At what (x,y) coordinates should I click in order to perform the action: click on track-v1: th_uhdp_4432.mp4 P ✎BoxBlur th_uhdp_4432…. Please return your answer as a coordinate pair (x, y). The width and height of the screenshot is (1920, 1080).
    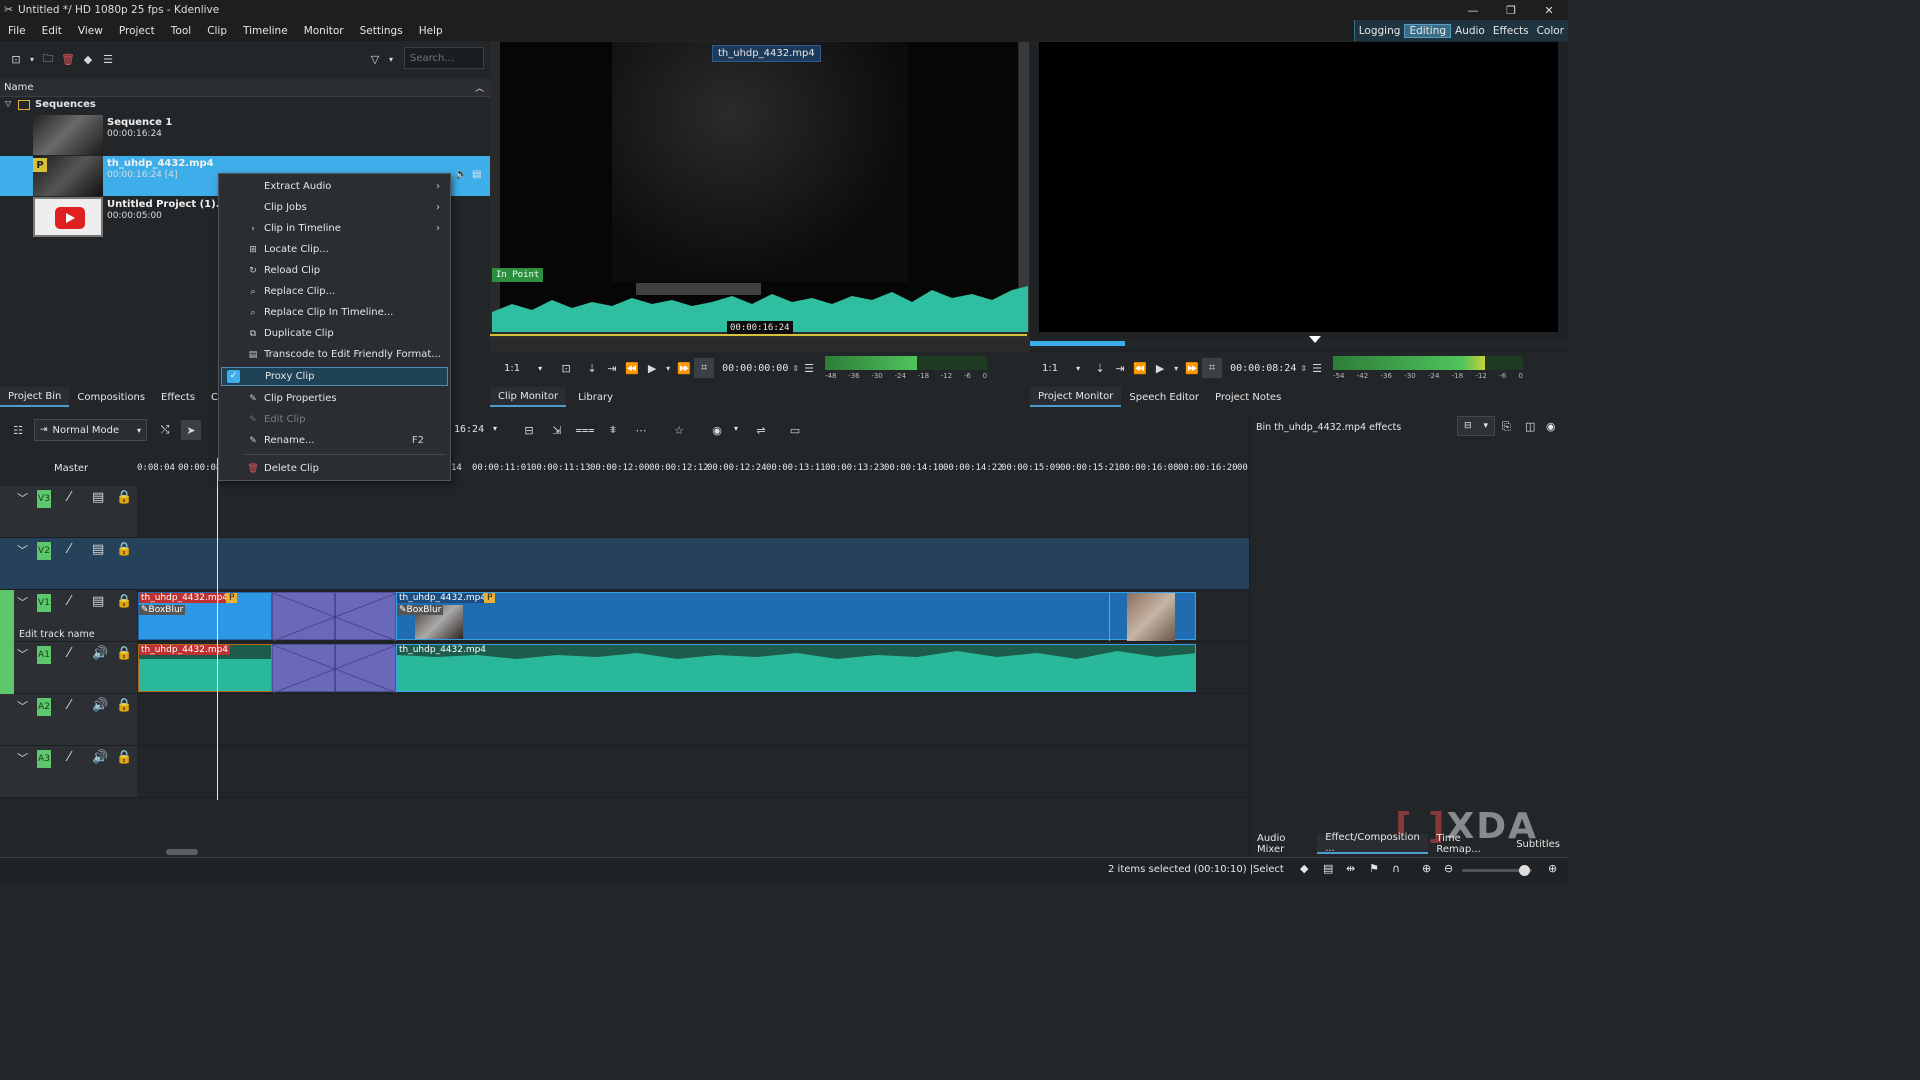
    Looking at the image, I should click on (693, 616).